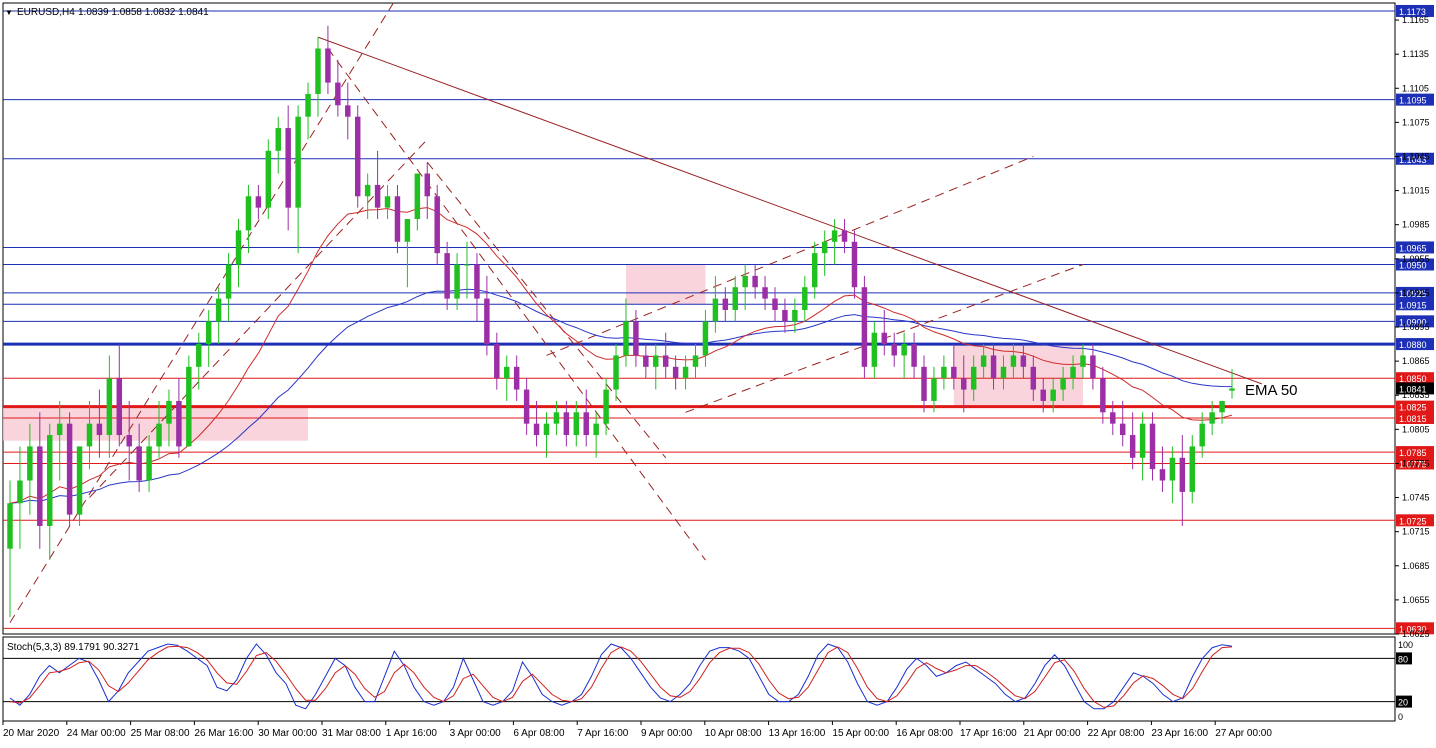  Describe the element at coordinates (1179, 733) in the screenshot. I see `x-tick-label: 23 Apr 16:00` at that location.